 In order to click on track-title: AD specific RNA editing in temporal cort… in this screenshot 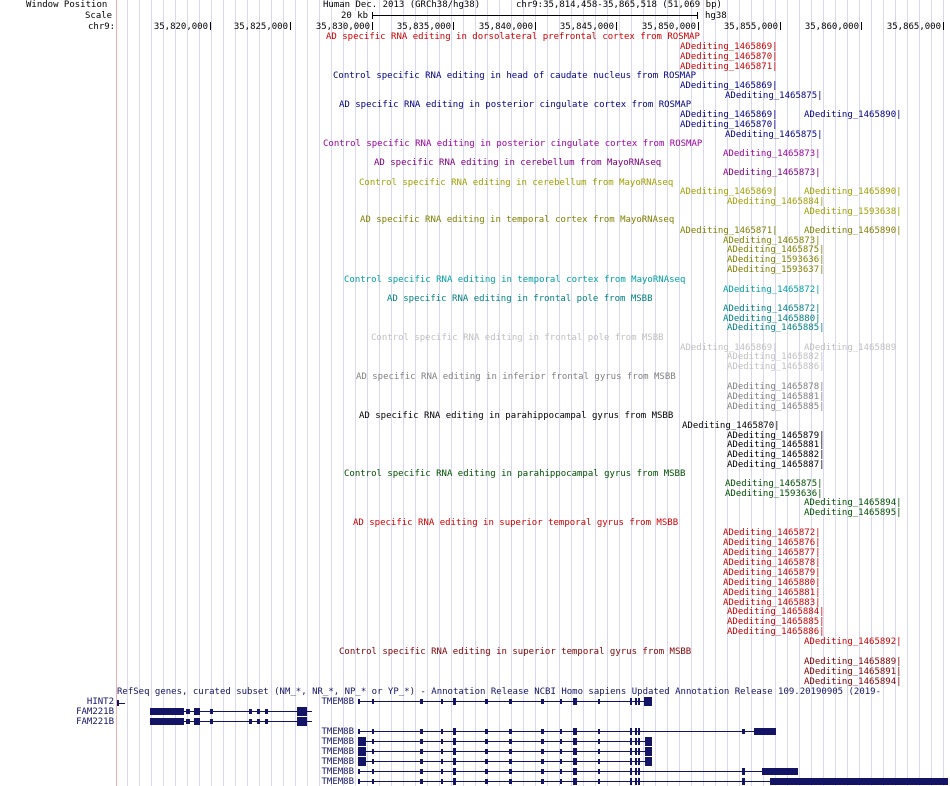, I will do `click(517, 220)`.